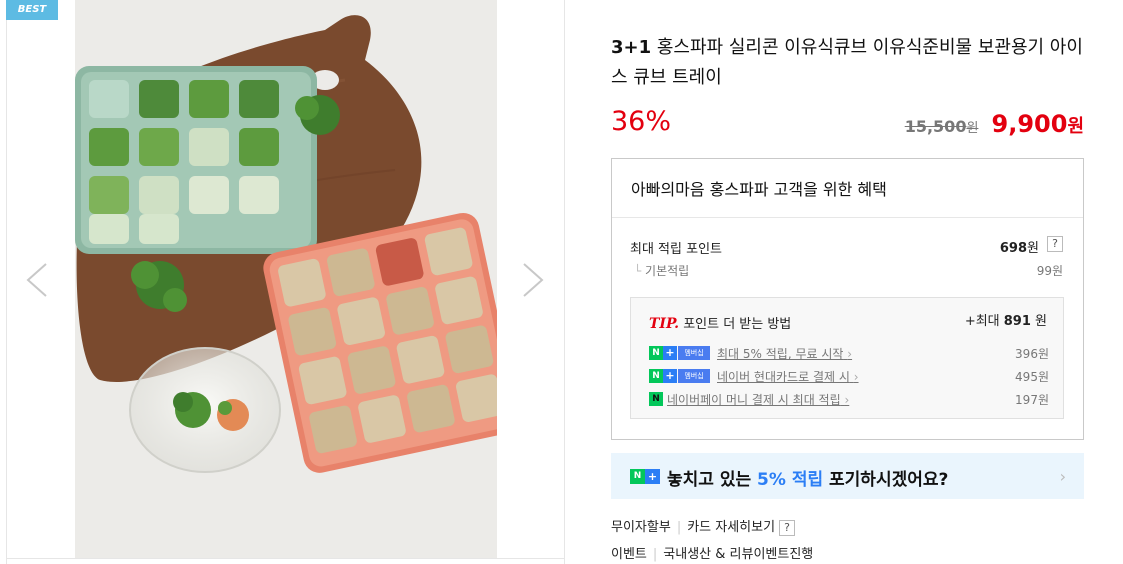 The image size is (1123, 564). Describe the element at coordinates (972, 128) in the screenshot. I see `original-price-unit: 원` at that location.